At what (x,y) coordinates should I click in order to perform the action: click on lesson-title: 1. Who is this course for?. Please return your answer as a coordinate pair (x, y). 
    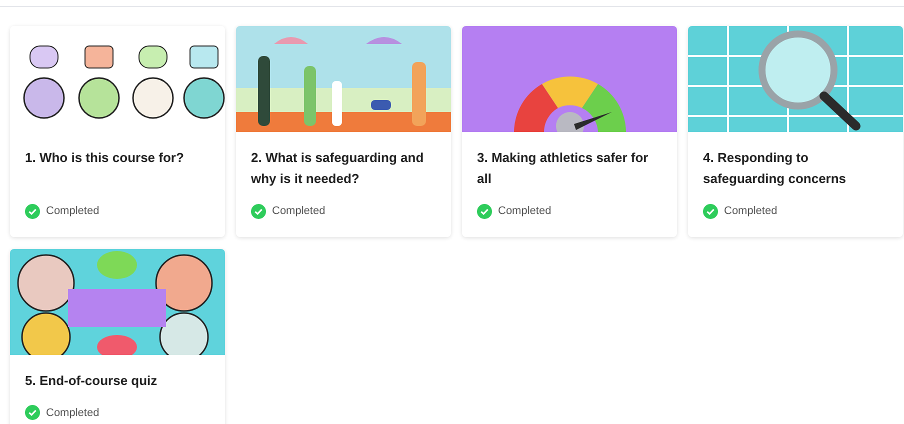
    Looking at the image, I should click on (105, 158).